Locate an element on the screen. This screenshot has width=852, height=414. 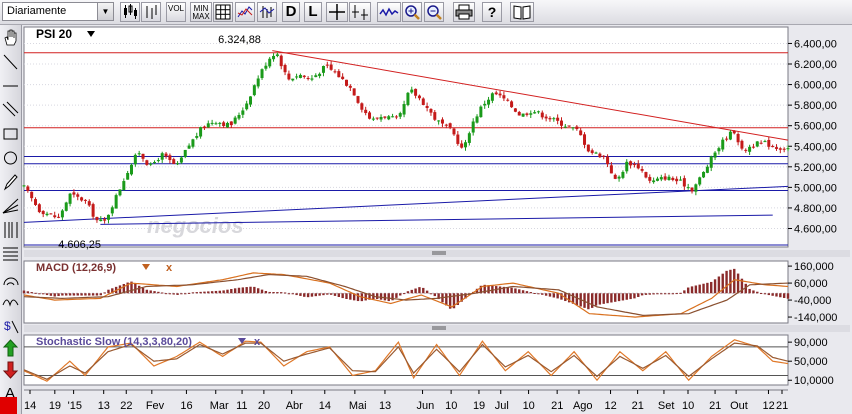
color-swatch is located at coordinates (8, 405).